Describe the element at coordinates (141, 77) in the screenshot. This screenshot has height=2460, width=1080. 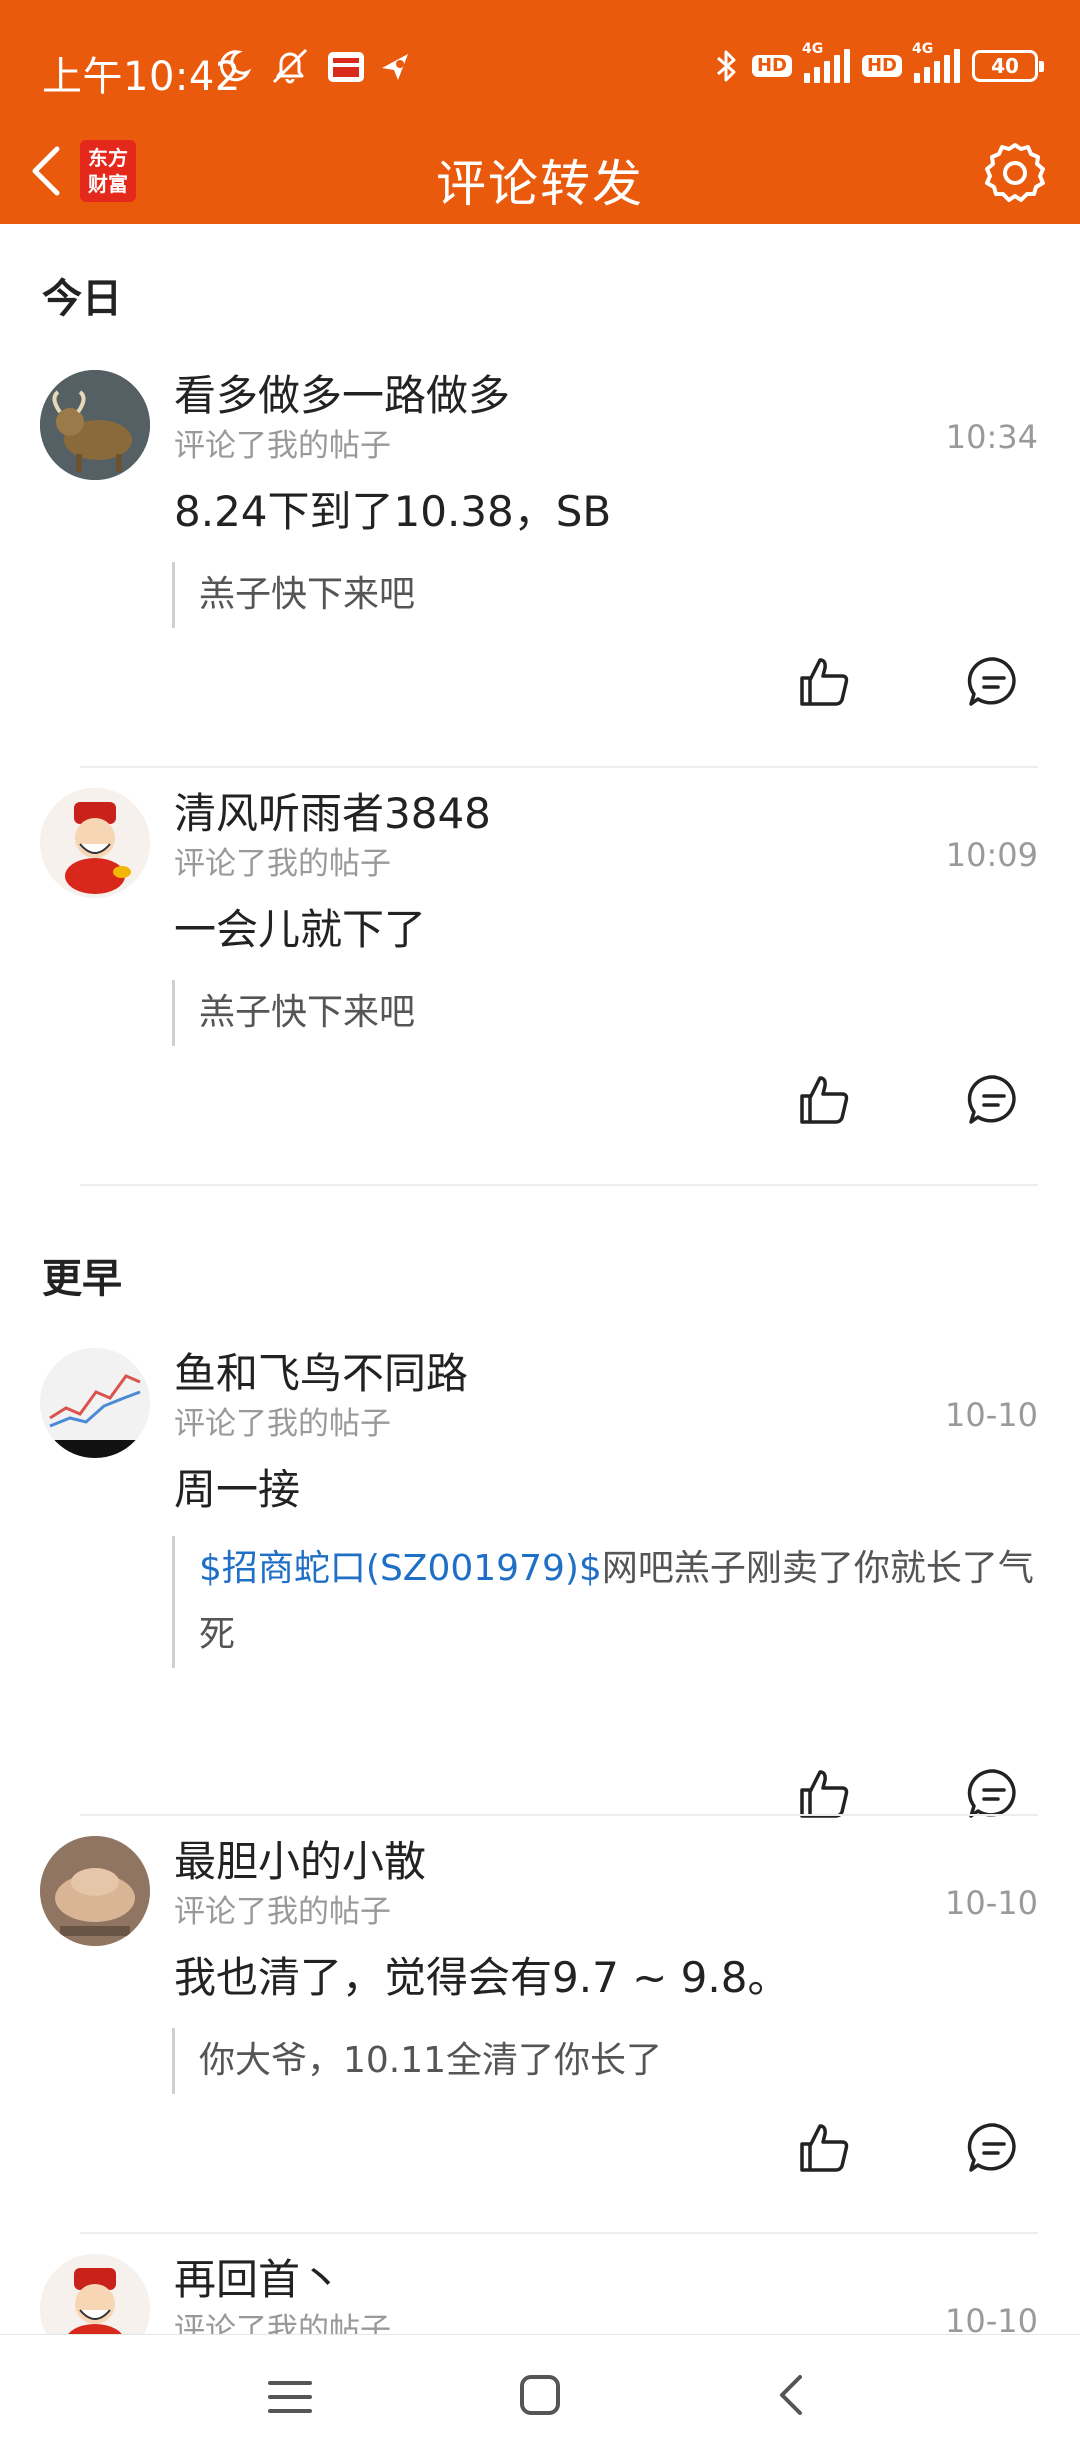
I see `status-time: 上午10:42` at that location.